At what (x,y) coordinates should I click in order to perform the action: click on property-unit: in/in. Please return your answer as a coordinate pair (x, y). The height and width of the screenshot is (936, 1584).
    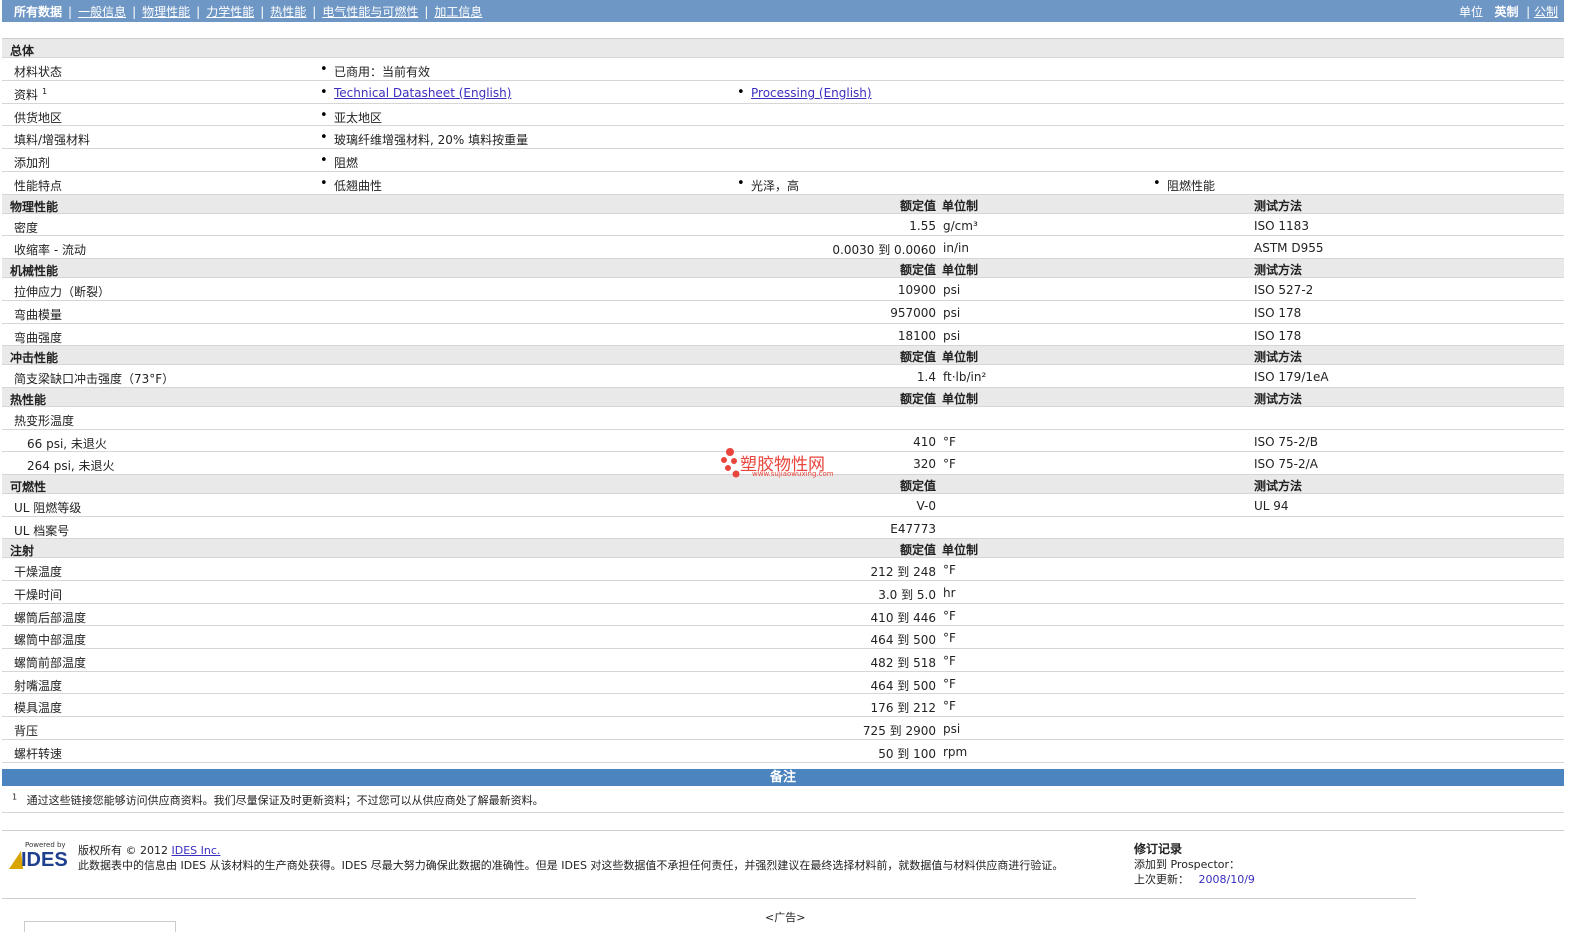
    Looking at the image, I should click on (956, 248).